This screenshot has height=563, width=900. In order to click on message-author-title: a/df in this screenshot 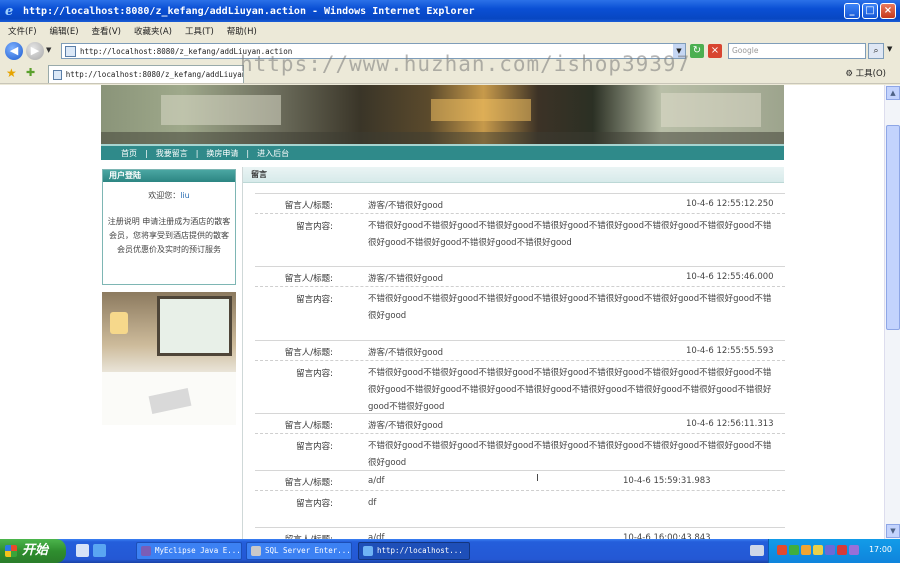, I will do `click(376, 481)`.